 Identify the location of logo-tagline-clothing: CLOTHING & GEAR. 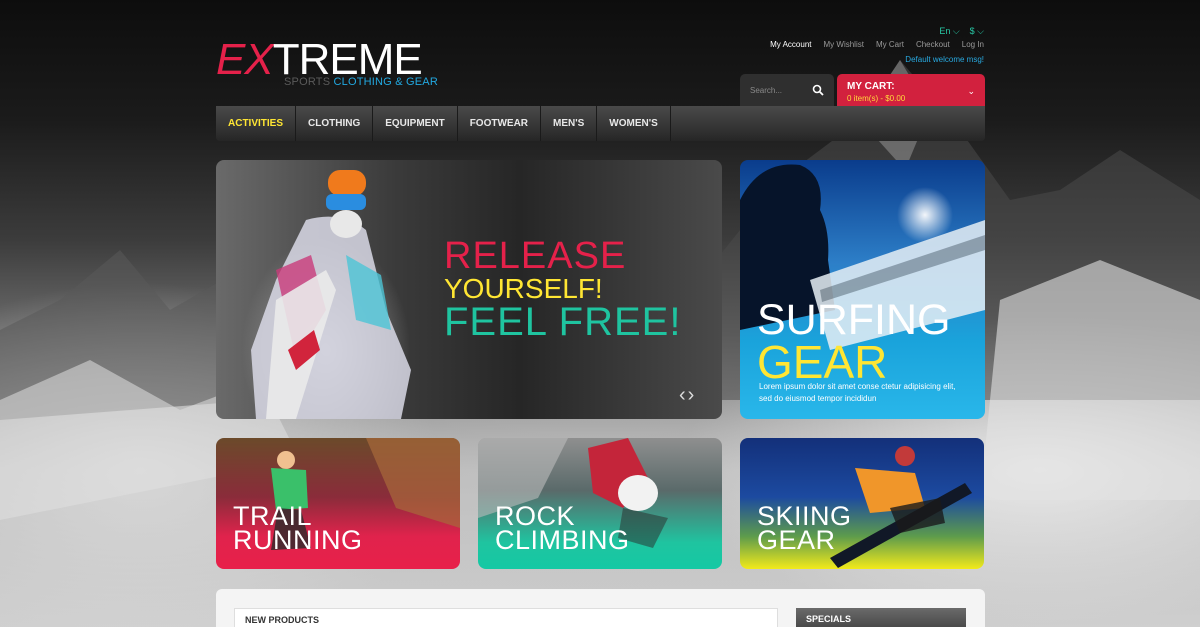
(385, 82).